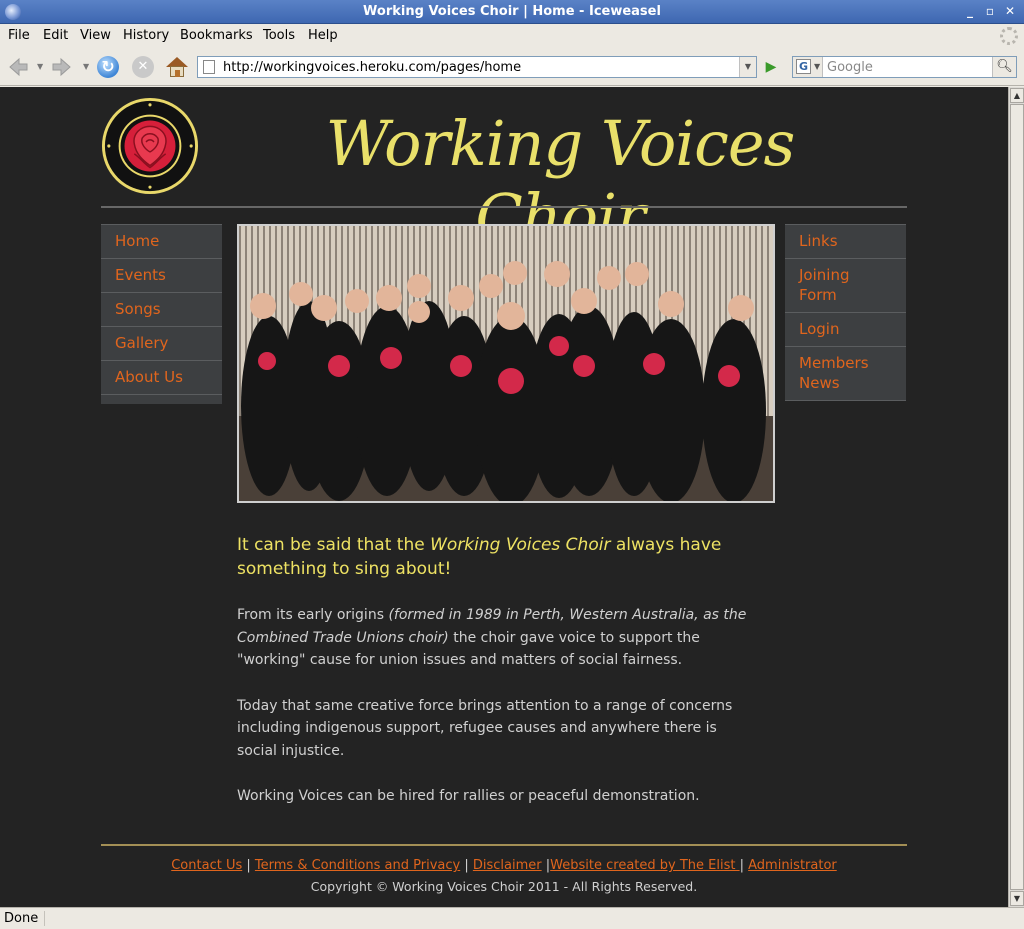  I want to click on search-input: Google, so click(850, 67).